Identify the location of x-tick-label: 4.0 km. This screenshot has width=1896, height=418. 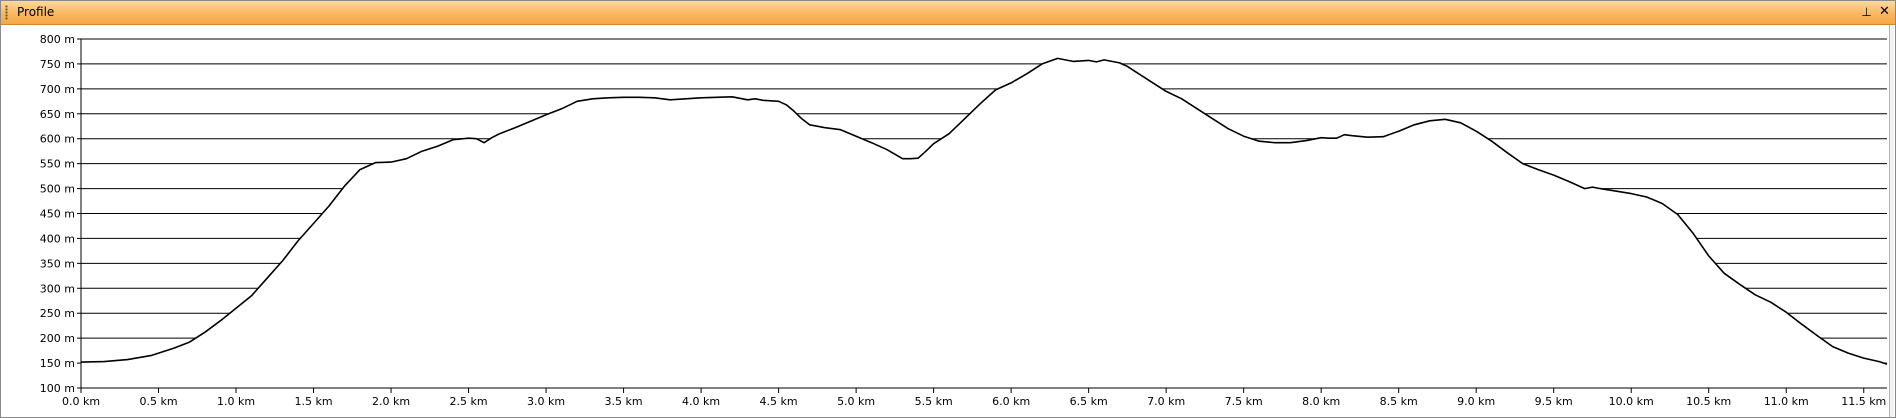
(701, 401).